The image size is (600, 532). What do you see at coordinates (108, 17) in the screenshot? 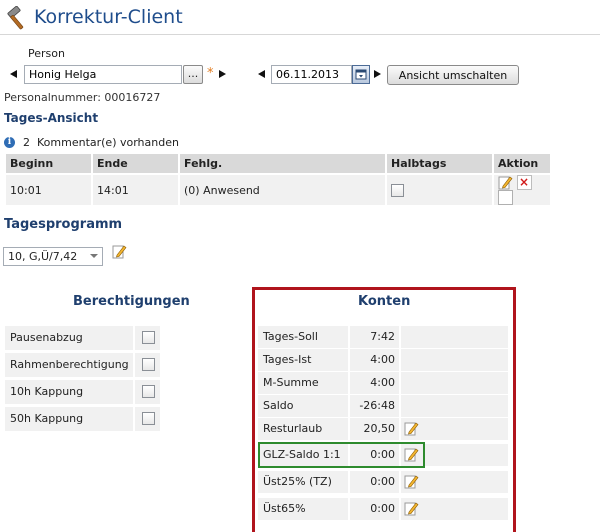
I see `page-title: Korrektur-Client` at bounding box center [108, 17].